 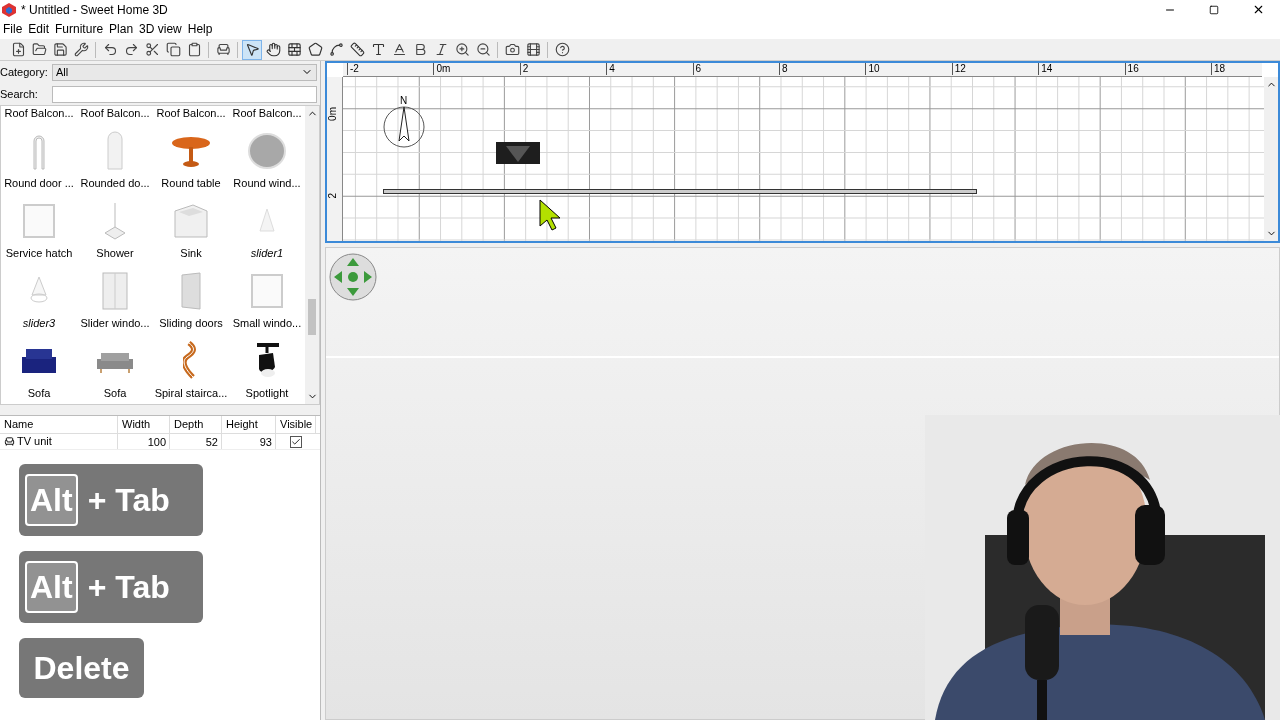 I want to click on column-header: Width, so click(x=144, y=424).